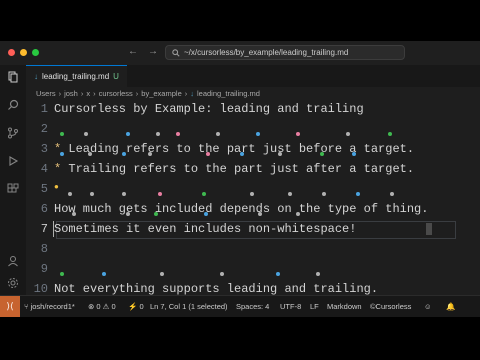 Image resolution: width=480 pixels, height=360 pixels. I want to click on breadcrumb-josh: josh, so click(71, 93).